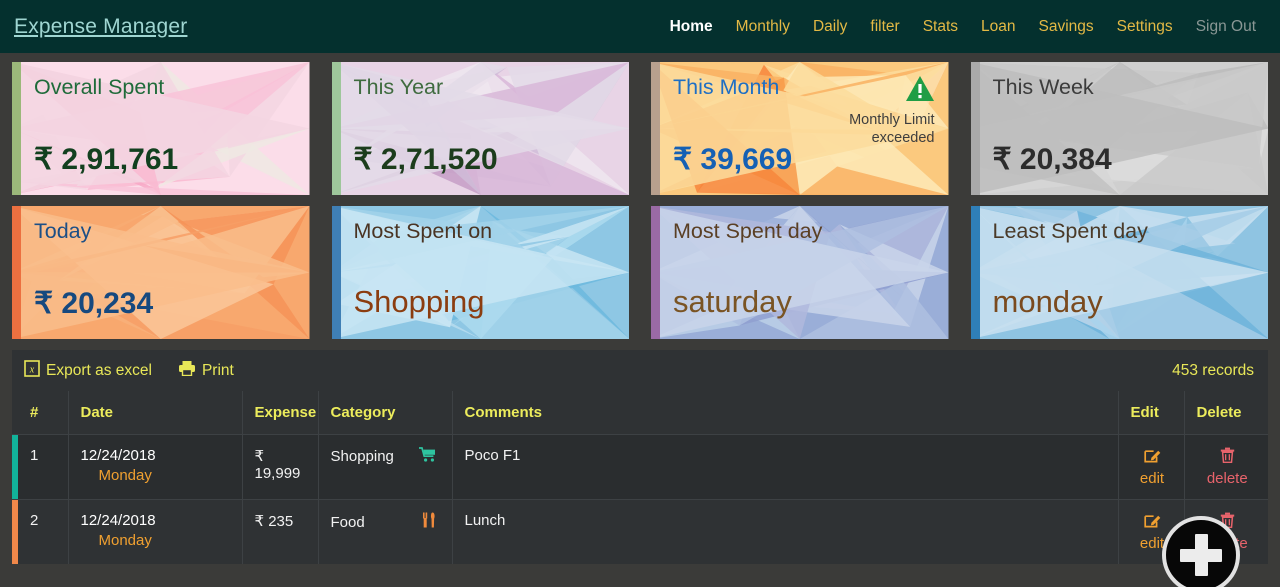 The image size is (1280, 587). Describe the element at coordinates (34, 455) in the screenshot. I see `row-index-value: 1` at that location.